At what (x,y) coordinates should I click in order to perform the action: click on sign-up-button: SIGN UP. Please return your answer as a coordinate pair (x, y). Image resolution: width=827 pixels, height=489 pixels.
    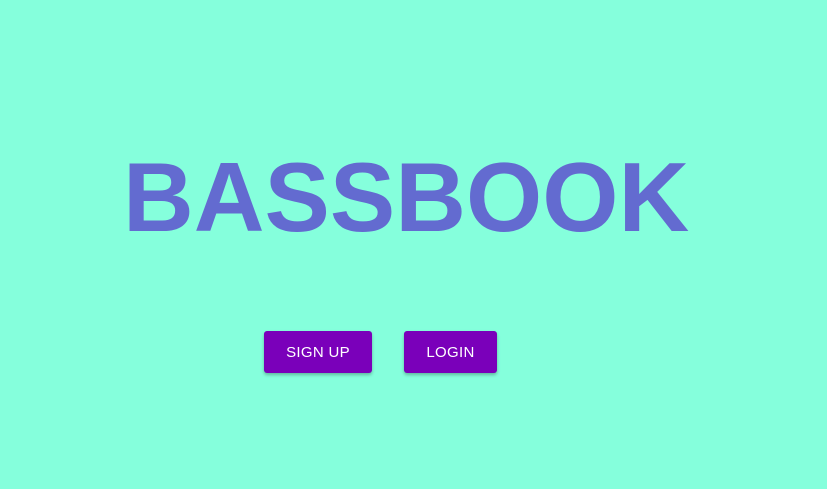
    Looking at the image, I should click on (318, 352).